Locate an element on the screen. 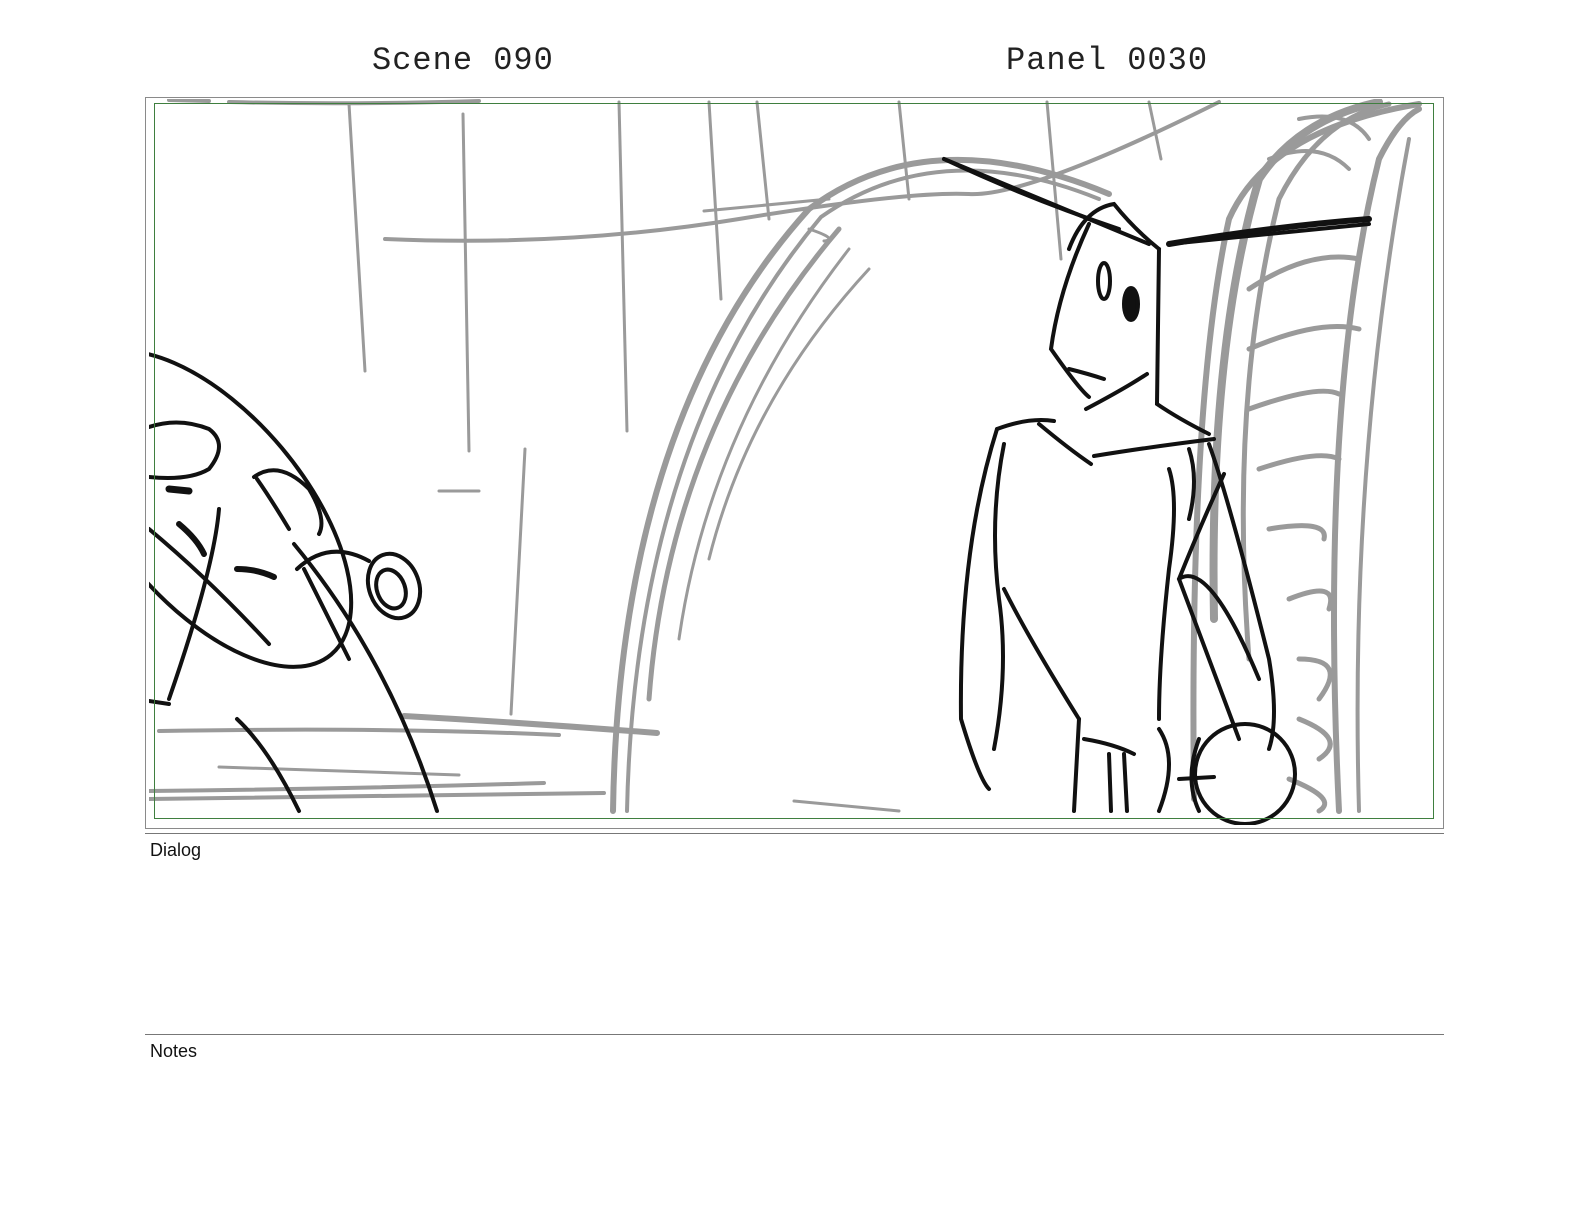 The height and width of the screenshot is (1225, 1582). scene-number: Scene 090 is located at coordinates (463, 60).